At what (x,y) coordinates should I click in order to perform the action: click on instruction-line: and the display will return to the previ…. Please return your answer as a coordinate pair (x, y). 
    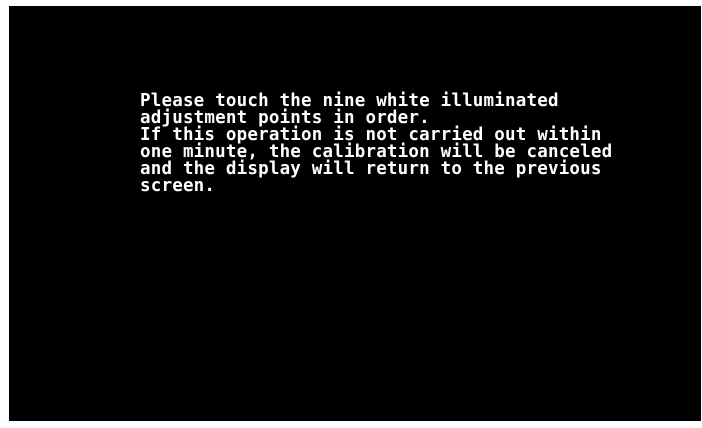
    Looking at the image, I should click on (371, 169).